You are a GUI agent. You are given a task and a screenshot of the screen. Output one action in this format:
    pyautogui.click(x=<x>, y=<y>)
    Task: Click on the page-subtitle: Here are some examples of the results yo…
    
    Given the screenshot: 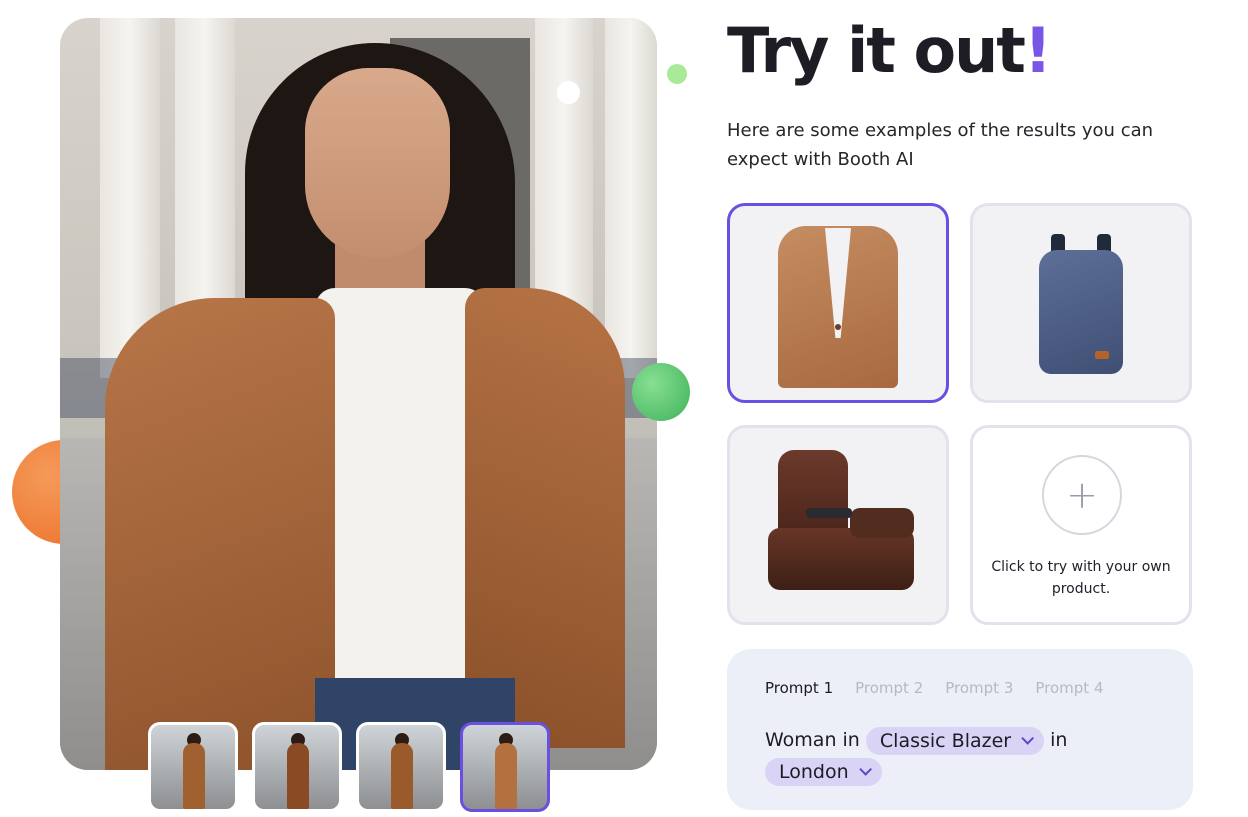 What is the action you would take?
    pyautogui.click(x=940, y=145)
    